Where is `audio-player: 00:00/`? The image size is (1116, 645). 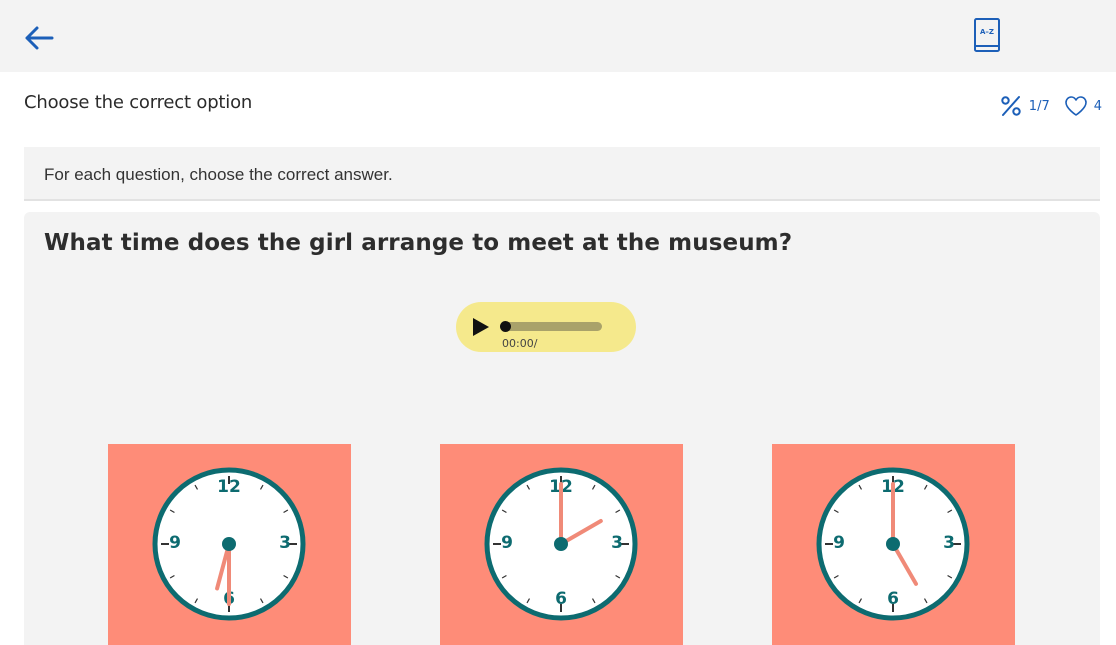 audio-player: 00:00/ is located at coordinates (546, 327).